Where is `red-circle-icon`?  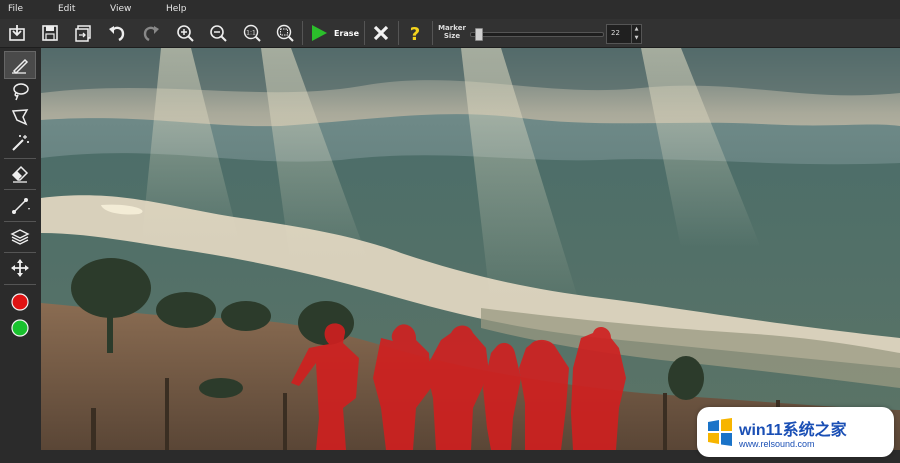 red-circle-icon is located at coordinates (20, 302).